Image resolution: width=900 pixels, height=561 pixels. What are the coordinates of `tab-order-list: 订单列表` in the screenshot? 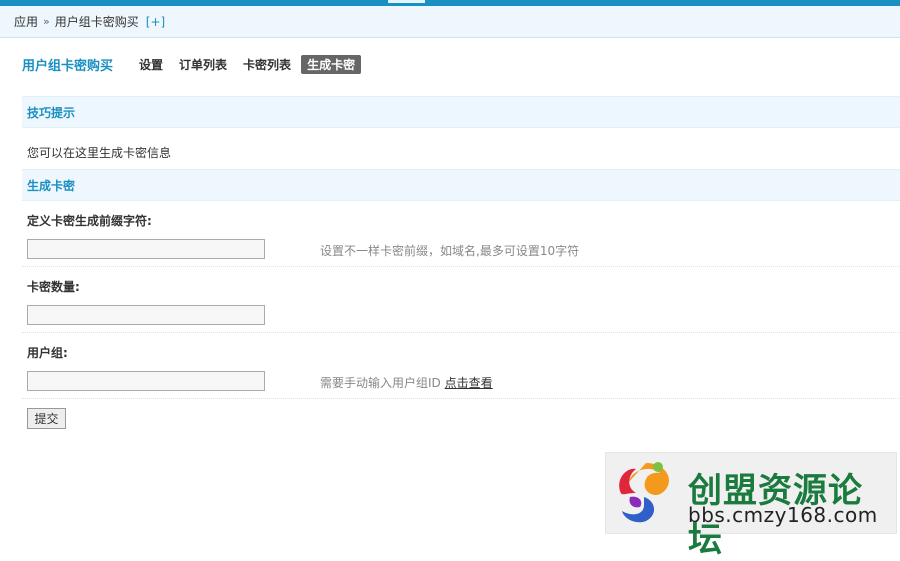 It's located at (203, 64).